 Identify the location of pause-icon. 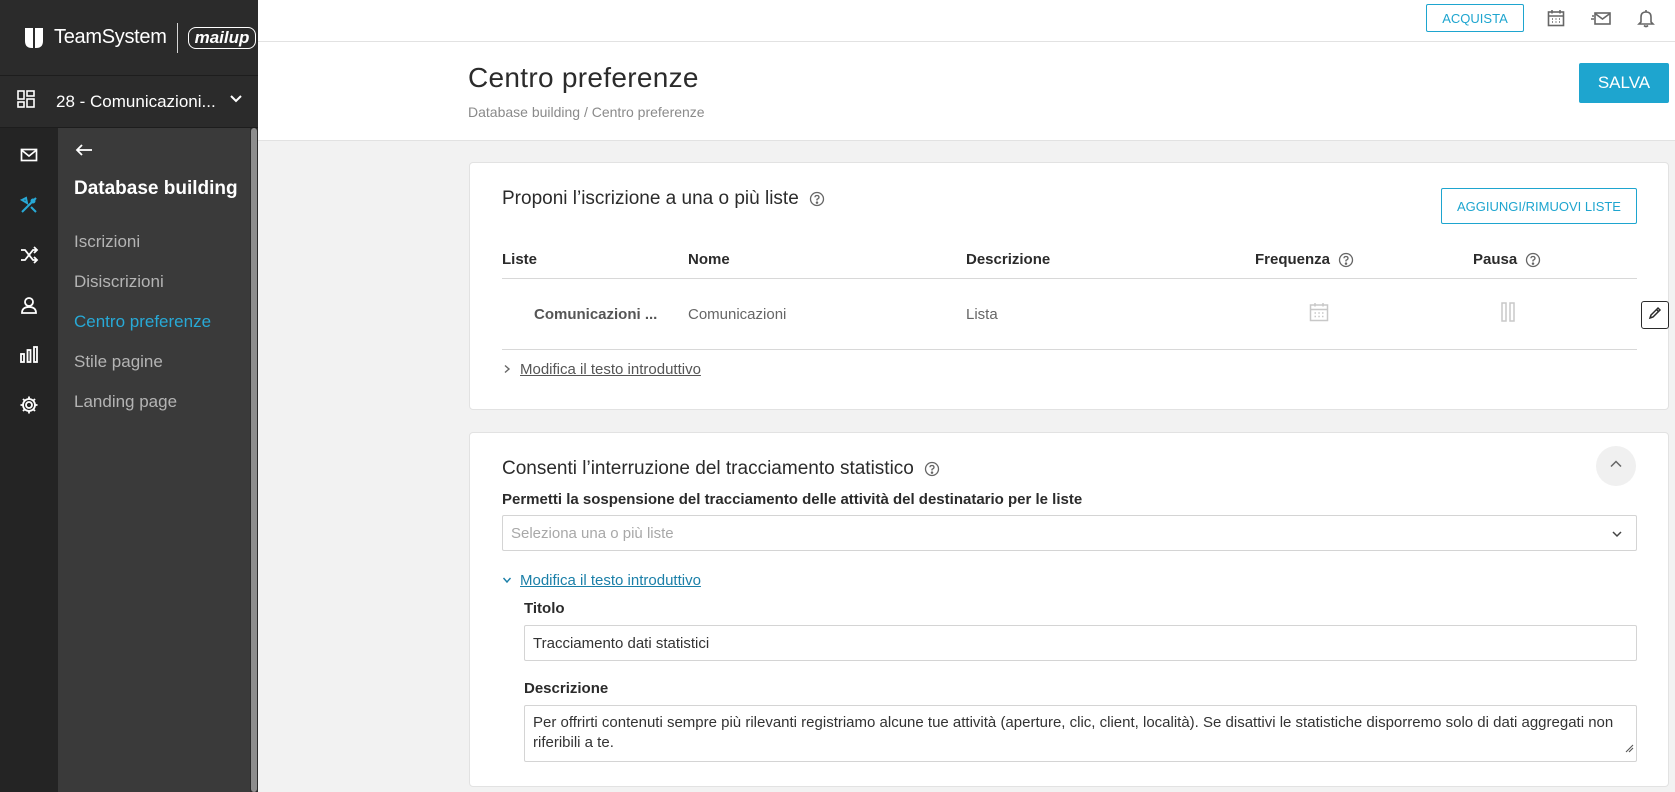
(1508, 314).